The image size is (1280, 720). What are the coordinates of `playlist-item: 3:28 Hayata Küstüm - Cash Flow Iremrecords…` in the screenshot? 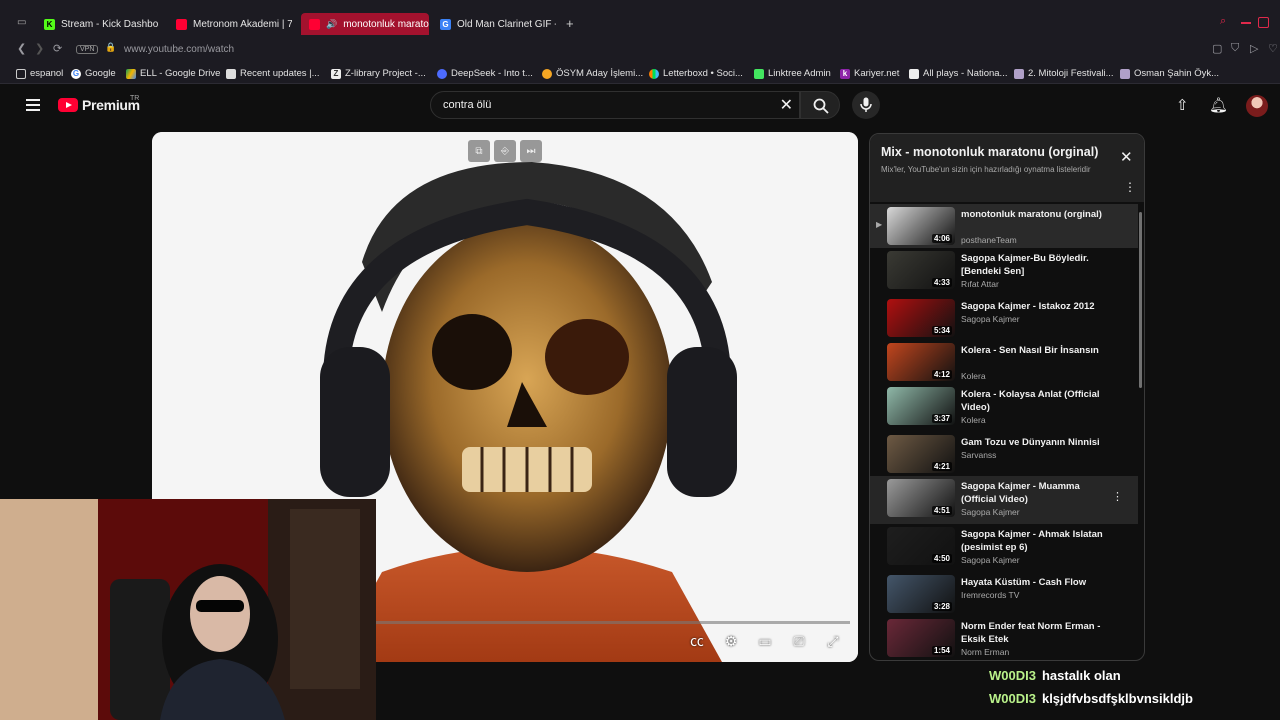 It's located at (1004, 594).